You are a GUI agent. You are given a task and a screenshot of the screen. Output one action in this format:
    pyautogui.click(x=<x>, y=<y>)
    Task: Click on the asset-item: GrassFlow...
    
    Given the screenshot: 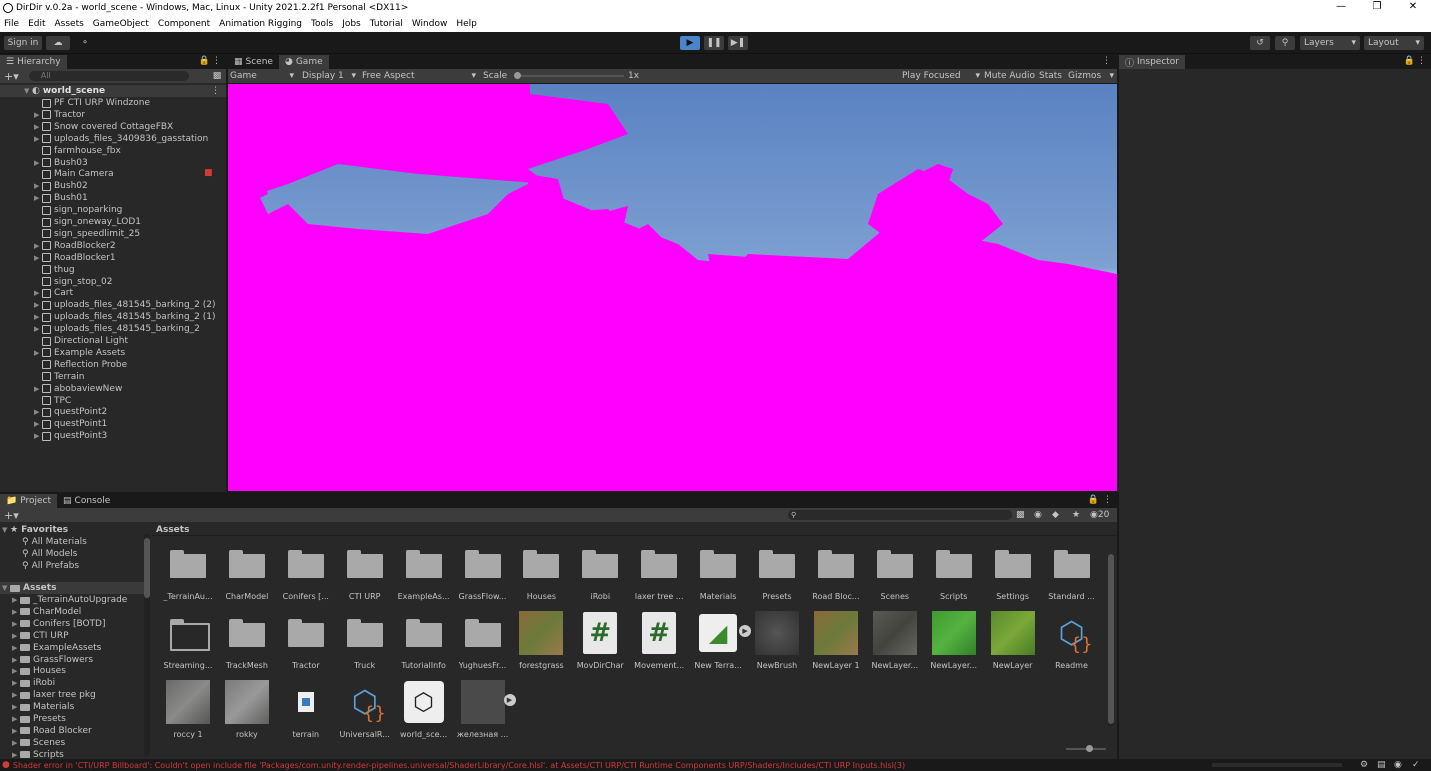 What is the action you would take?
    pyautogui.click(x=483, y=576)
    